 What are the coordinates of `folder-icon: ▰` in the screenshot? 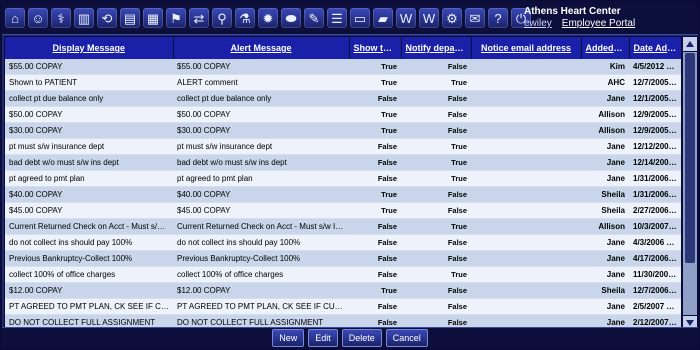 It's located at (383, 18).